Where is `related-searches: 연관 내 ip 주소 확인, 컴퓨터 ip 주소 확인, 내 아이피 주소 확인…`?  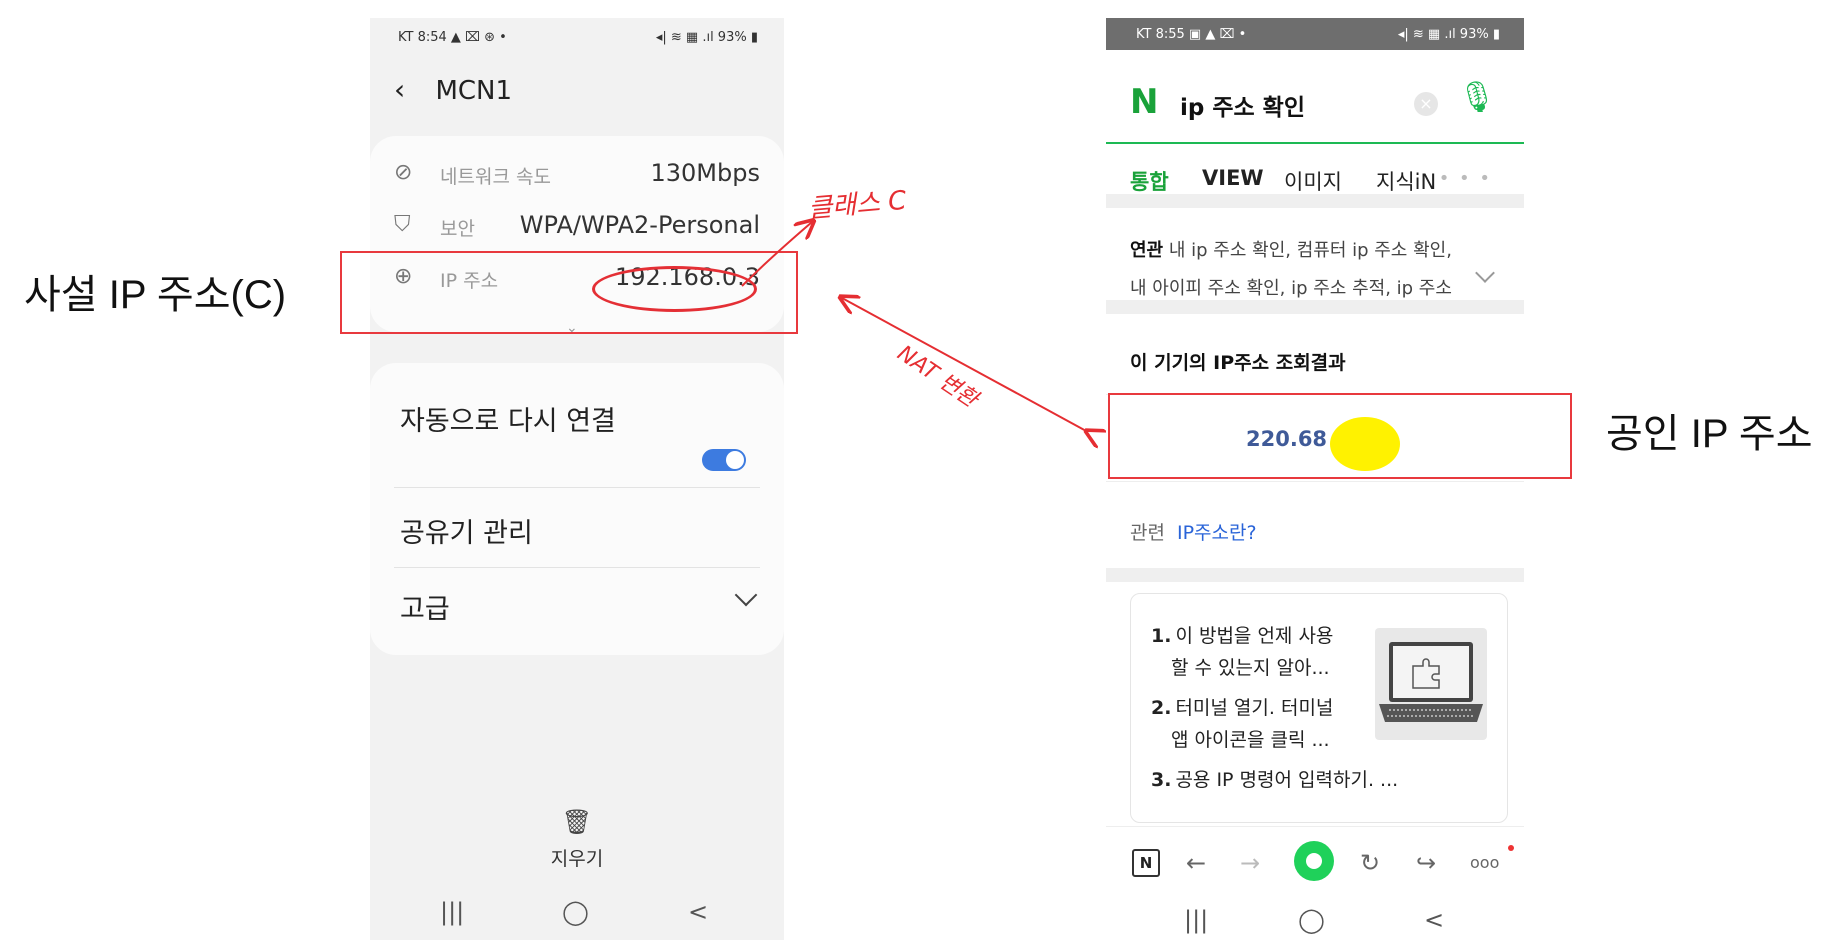 related-searches: 연관 내 ip 주소 확인, 컴퓨터 ip 주소 확인, 내 아이피 주소 확인… is located at coordinates (1320, 270).